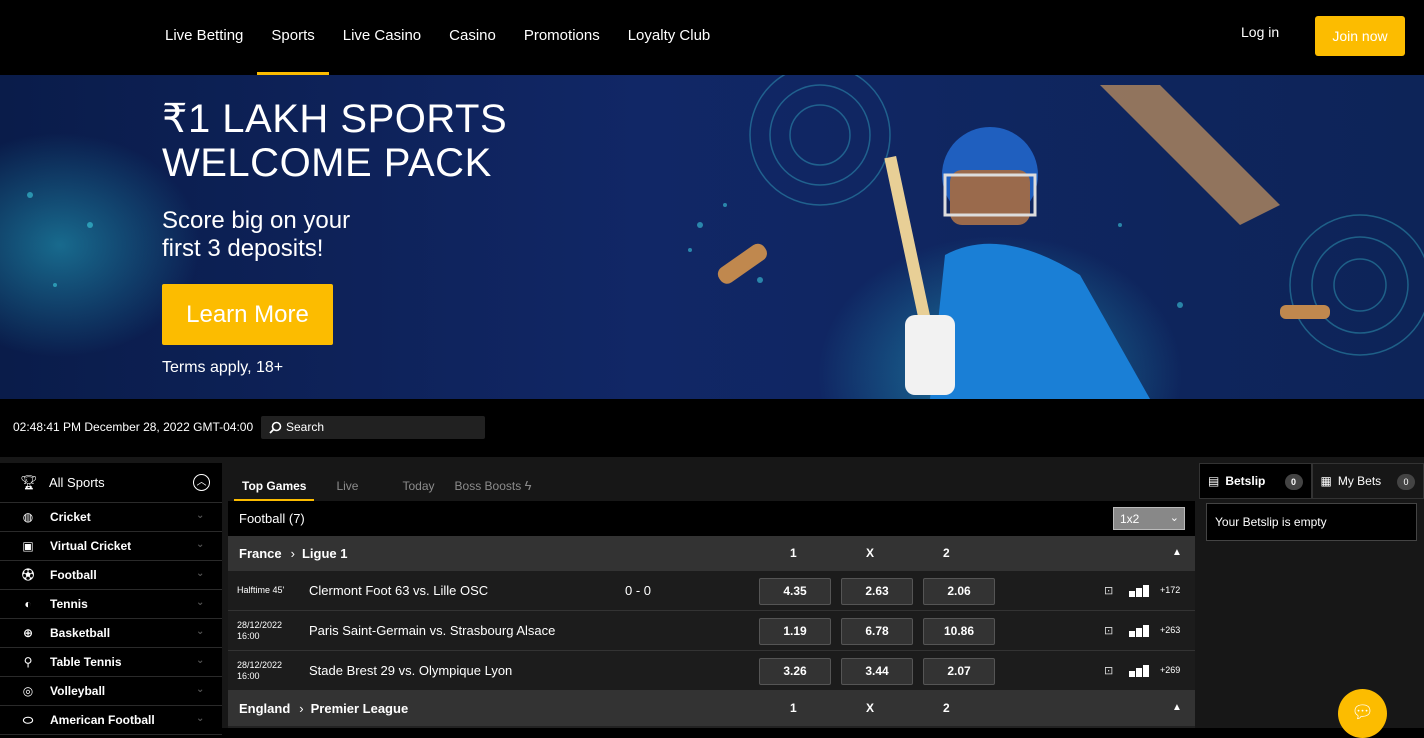 This screenshot has width=1424, height=738. I want to click on collapse-icon: ︿, so click(201, 482).